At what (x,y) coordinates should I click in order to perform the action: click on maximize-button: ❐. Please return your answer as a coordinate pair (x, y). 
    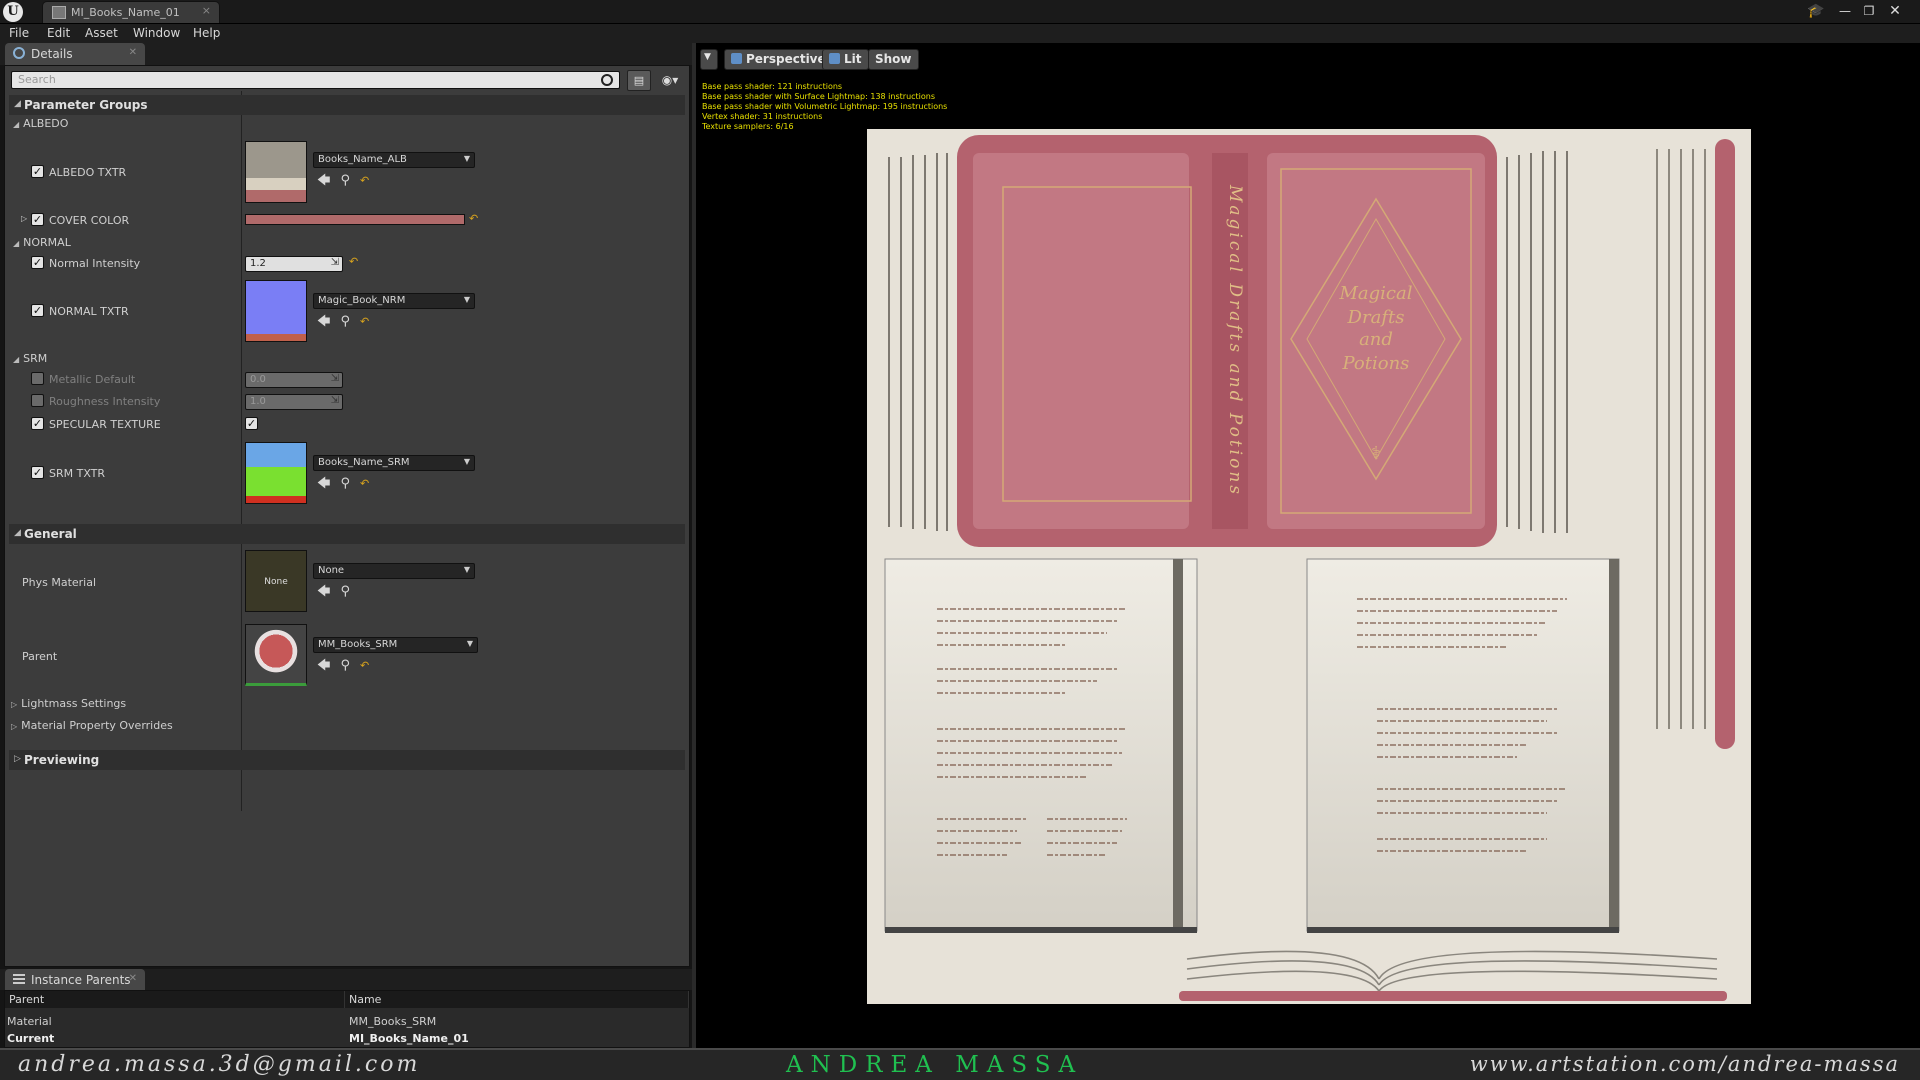
    Looking at the image, I should click on (1869, 11).